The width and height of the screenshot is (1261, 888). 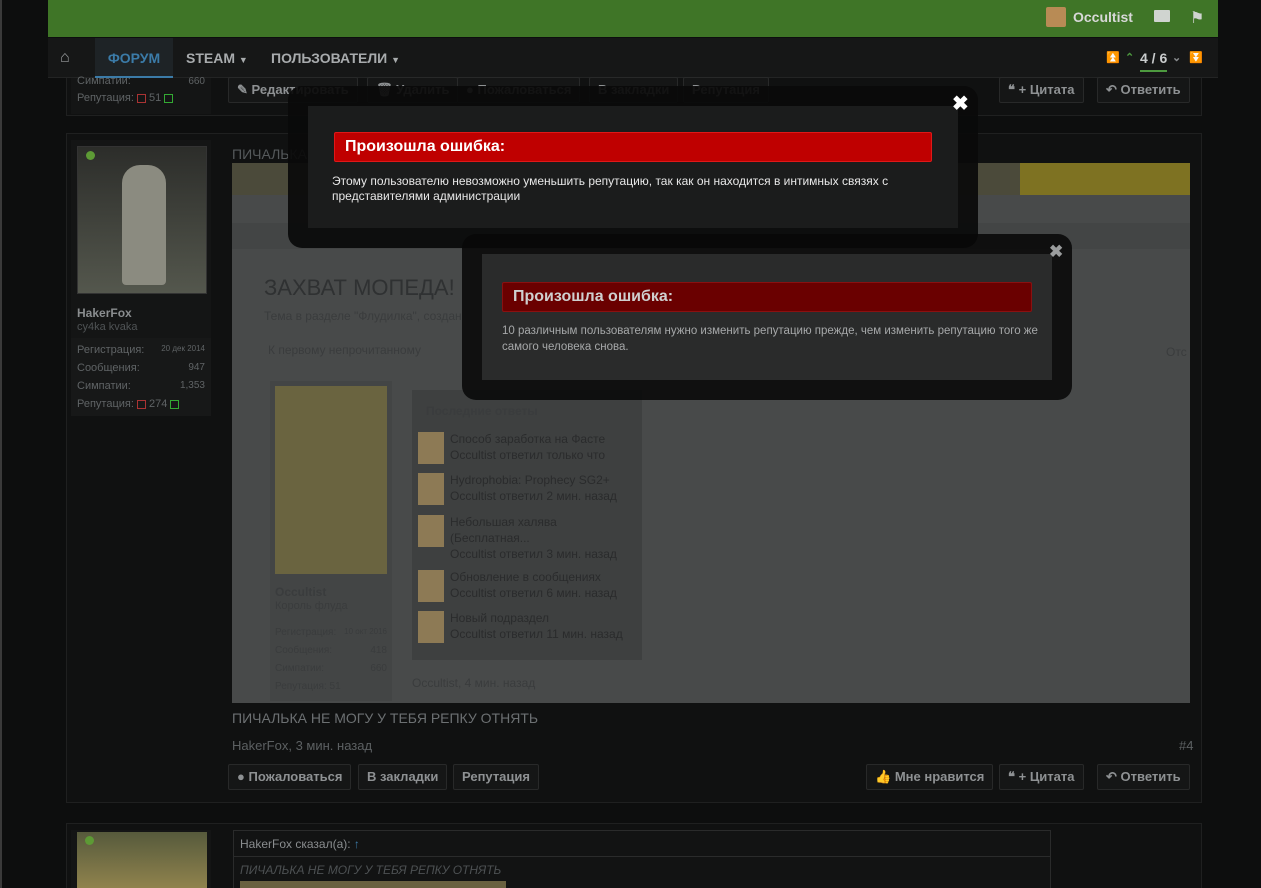 I want to click on shot-stat-value: 418, so click(x=378, y=650).